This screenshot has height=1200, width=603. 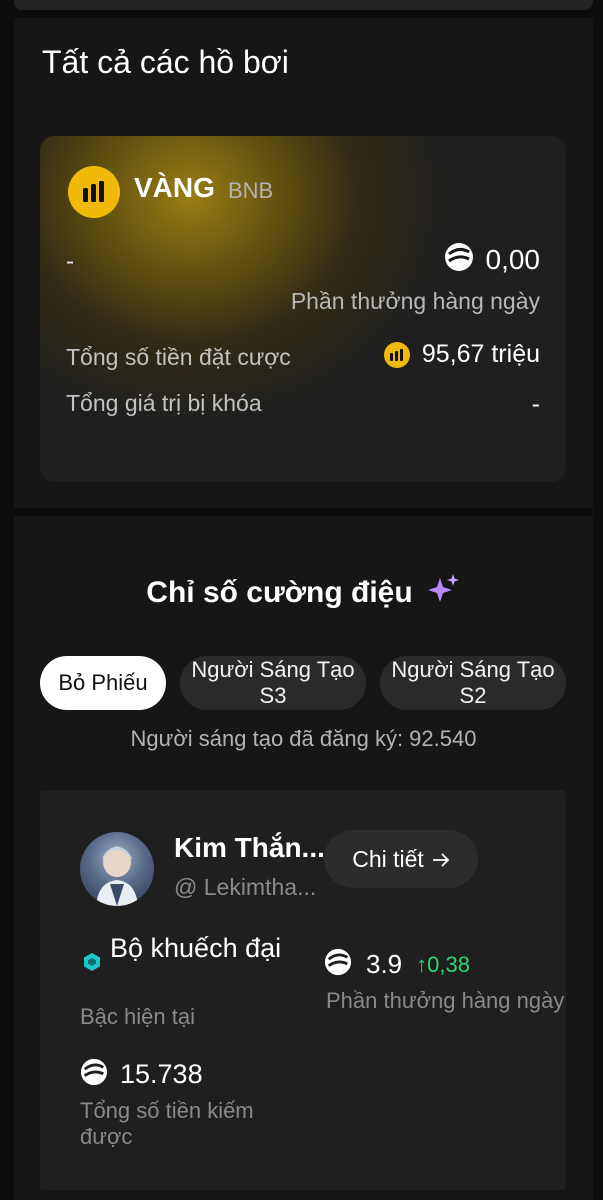 I want to click on daily-reward-row: 0,00, so click(x=492, y=259).